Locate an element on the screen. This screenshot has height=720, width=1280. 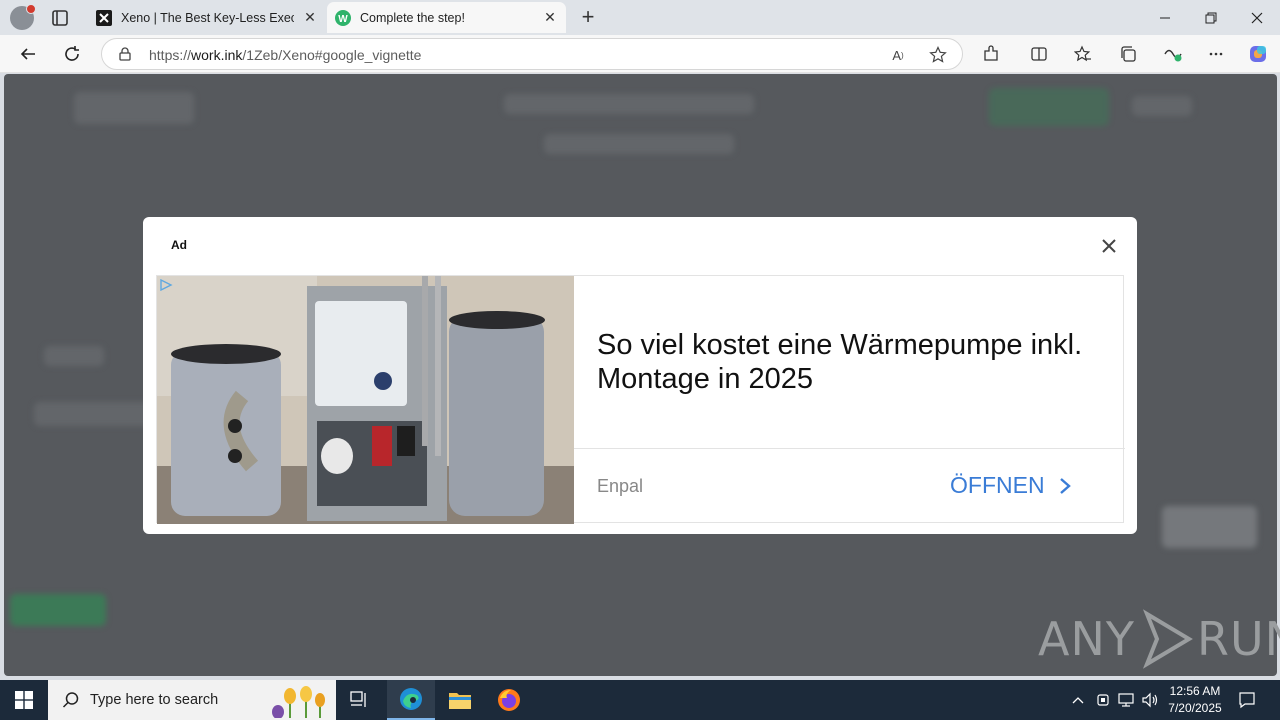
clock-date: 7/20/2025 is located at coordinates (1195, 708).